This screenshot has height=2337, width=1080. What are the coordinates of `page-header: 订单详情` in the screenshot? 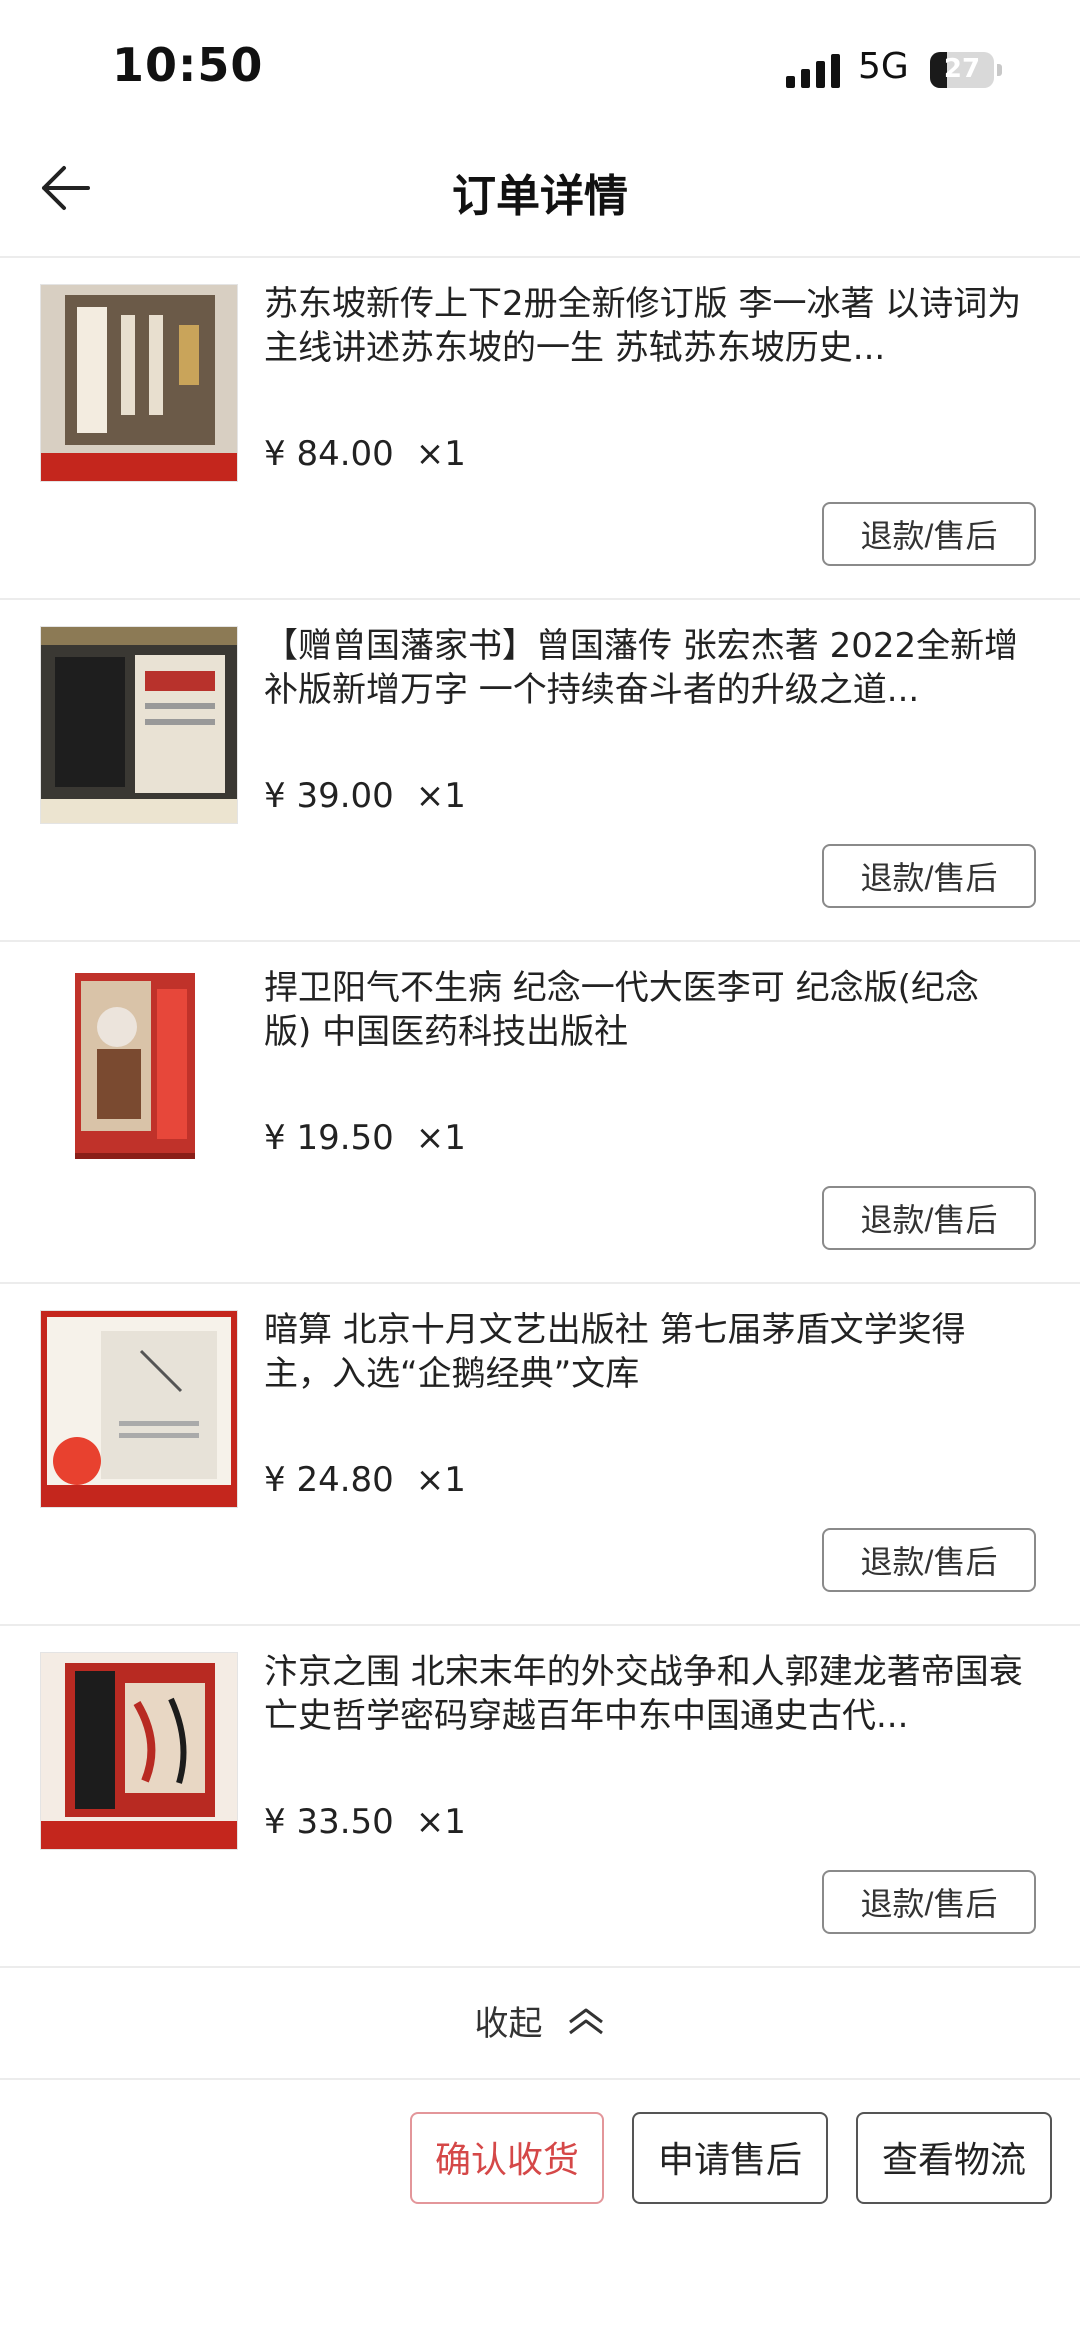 It's located at (540, 194).